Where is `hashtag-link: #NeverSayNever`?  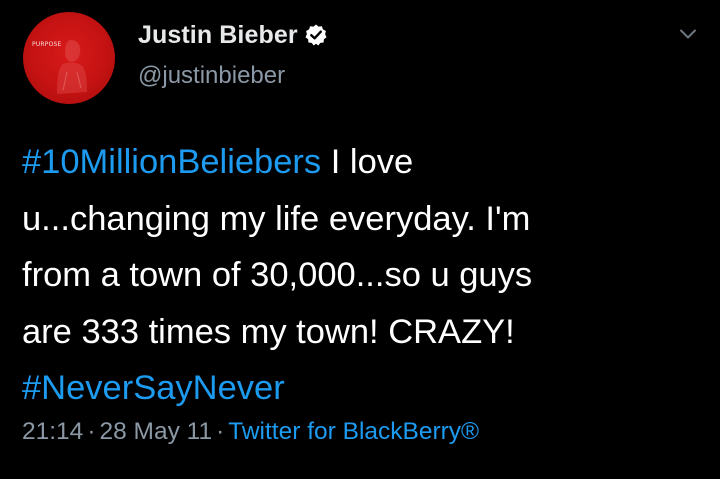
hashtag-link: #NeverSayNever is located at coordinates (153, 388).